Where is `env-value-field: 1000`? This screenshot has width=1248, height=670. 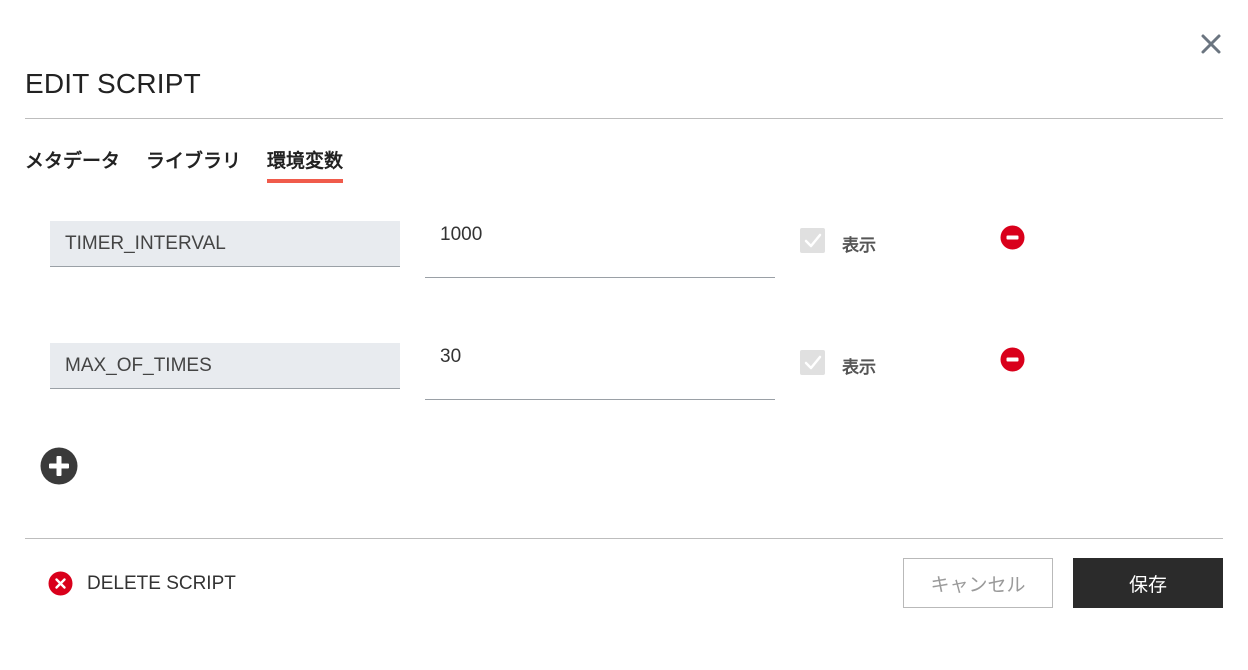 env-value-field: 1000 is located at coordinates (600, 249).